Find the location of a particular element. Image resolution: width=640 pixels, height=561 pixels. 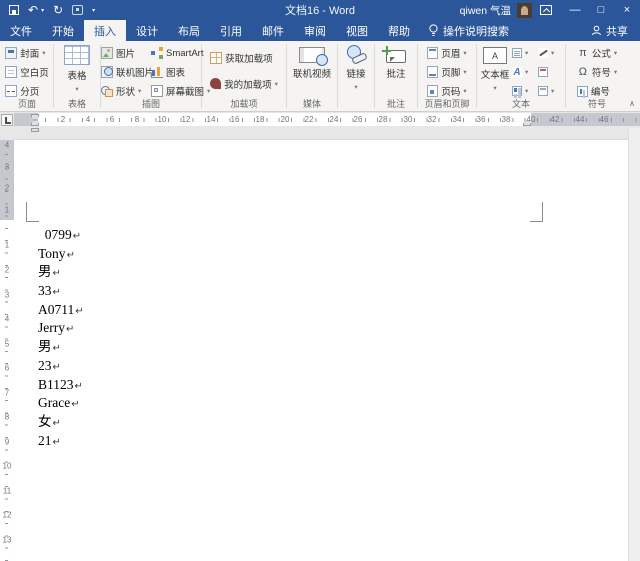

header-button: 页眉 ▾ is located at coordinates (447, 53).